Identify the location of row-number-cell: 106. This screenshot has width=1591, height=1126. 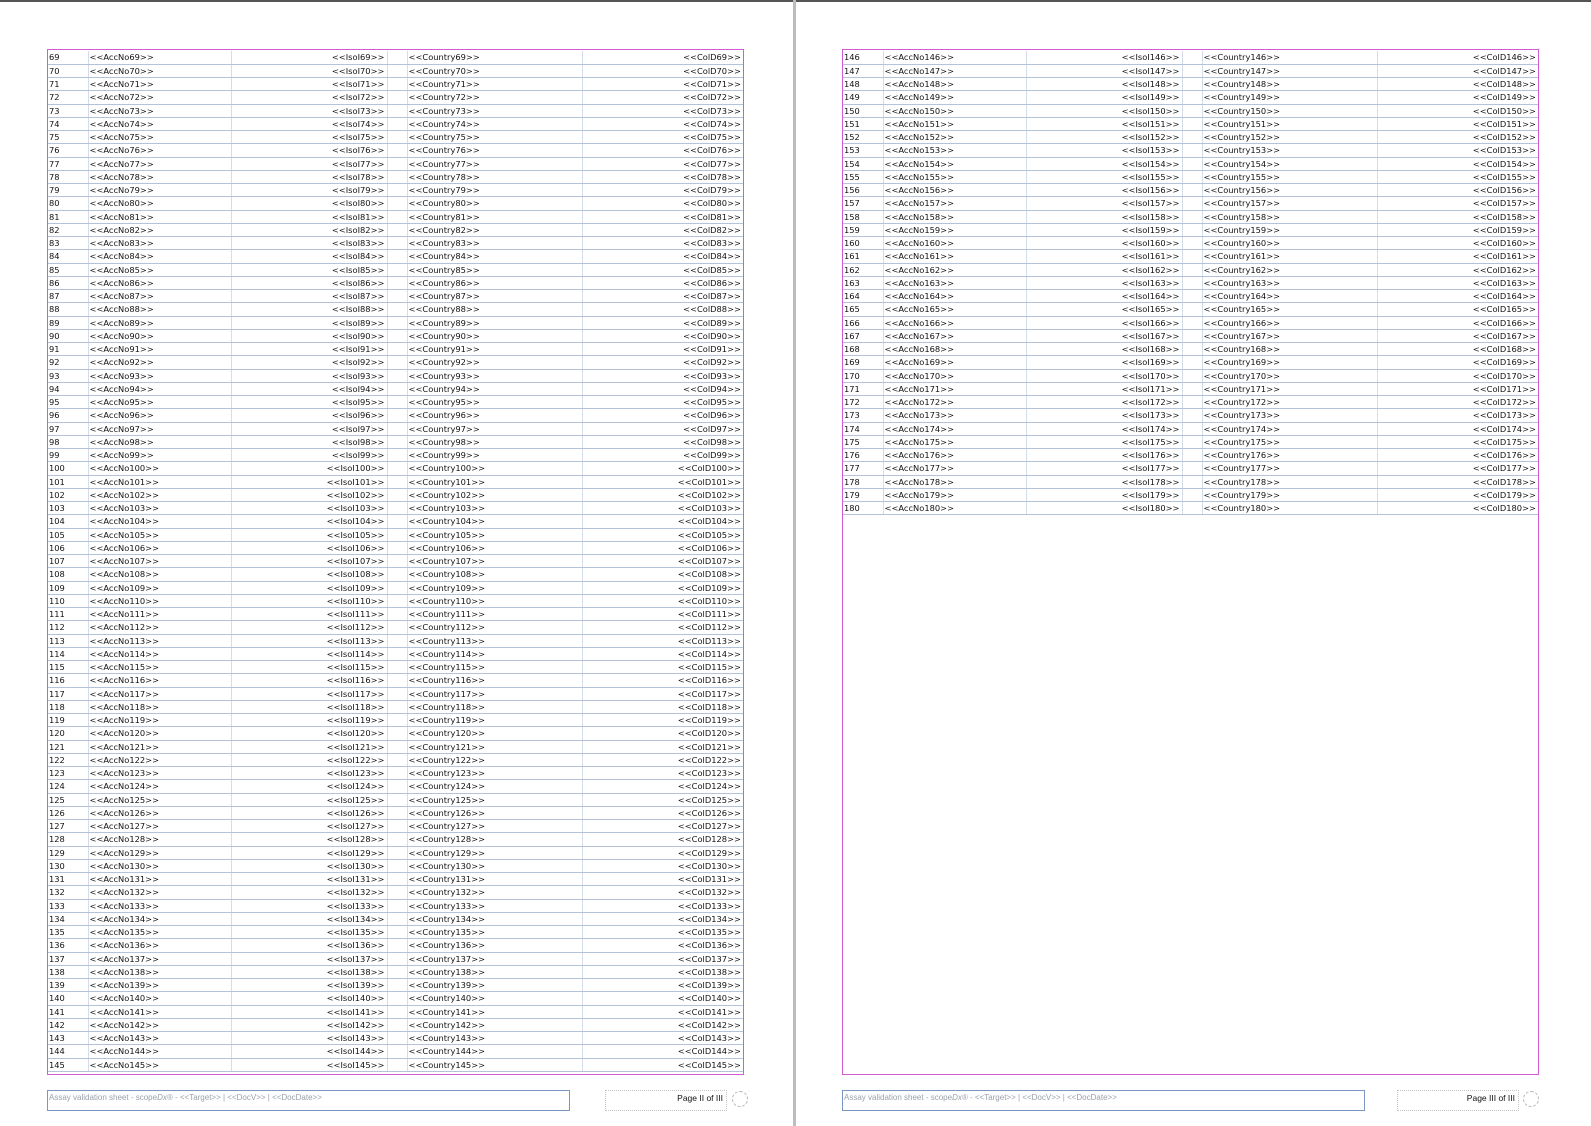
(68, 548).